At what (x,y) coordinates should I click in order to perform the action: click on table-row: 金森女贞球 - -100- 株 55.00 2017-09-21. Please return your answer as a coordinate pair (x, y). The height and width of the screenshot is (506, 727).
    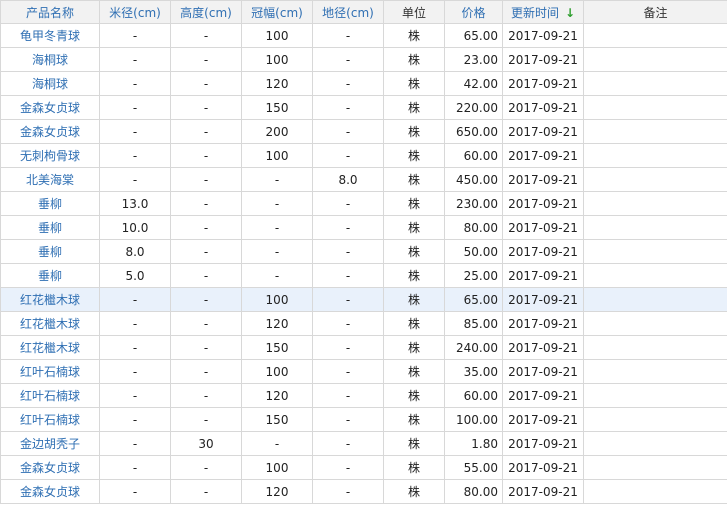
    Looking at the image, I should click on (363, 467).